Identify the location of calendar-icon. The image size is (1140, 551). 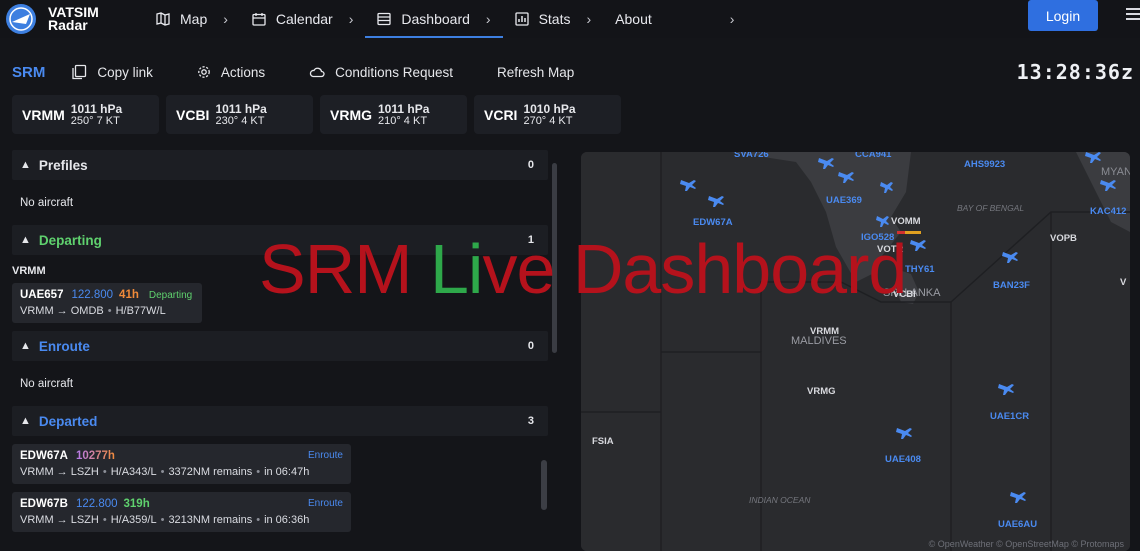
(259, 19).